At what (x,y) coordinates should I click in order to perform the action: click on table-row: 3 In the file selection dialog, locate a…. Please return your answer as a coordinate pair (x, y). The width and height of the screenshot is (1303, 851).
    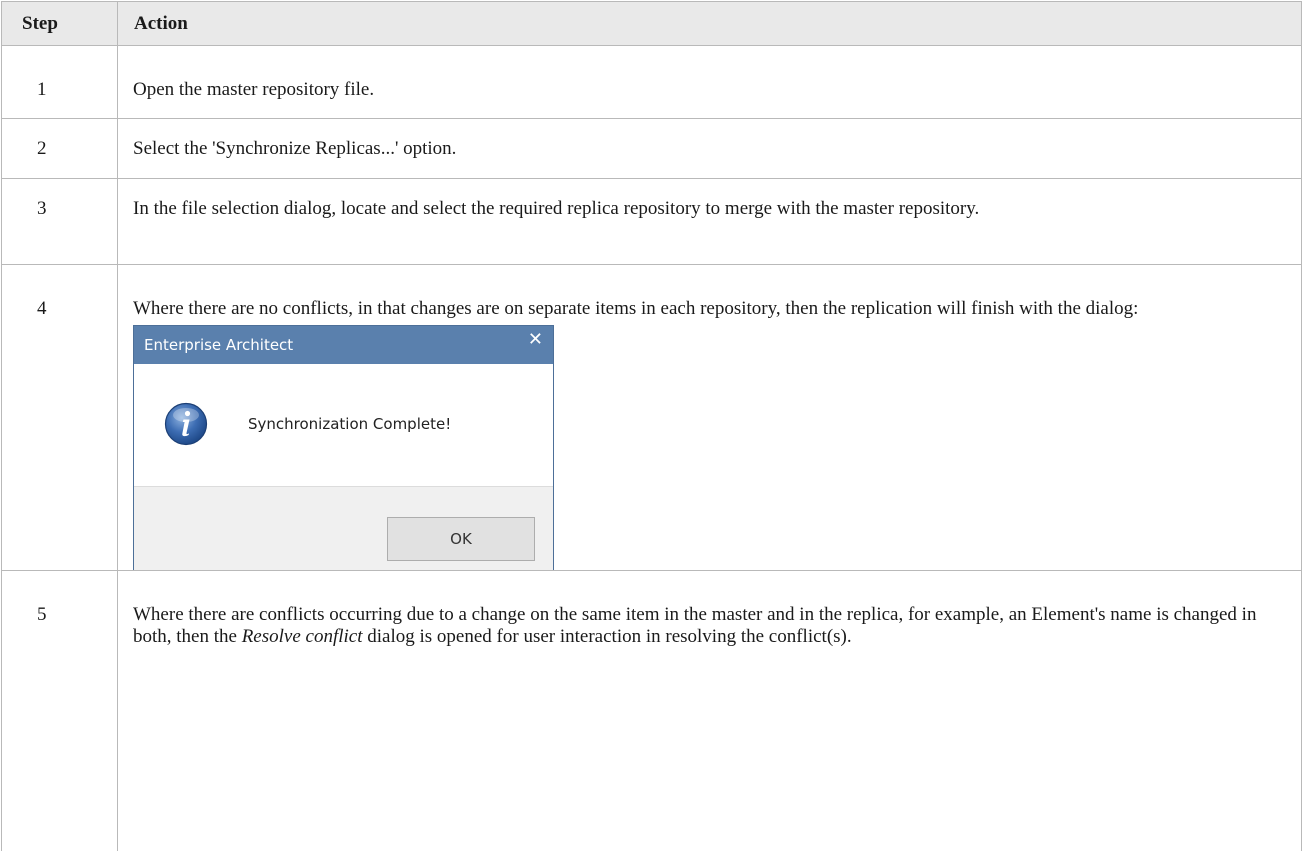
    Looking at the image, I should click on (652, 222).